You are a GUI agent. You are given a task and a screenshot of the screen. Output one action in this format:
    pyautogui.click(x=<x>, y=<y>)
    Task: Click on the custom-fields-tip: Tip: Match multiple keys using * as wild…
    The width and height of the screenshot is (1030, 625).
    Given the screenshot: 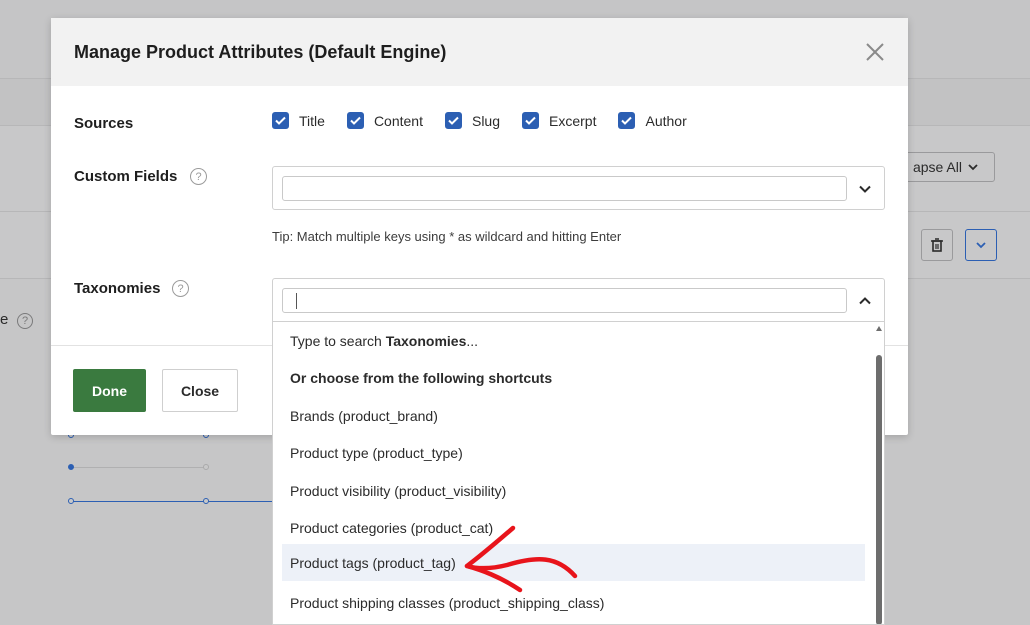 What is the action you would take?
    pyautogui.click(x=447, y=236)
    